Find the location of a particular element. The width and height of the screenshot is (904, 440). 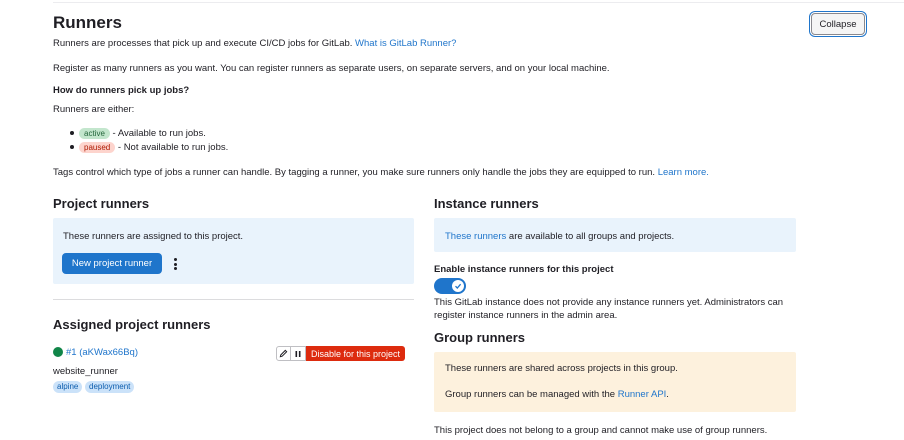

section-divider is located at coordinates (233, 299).